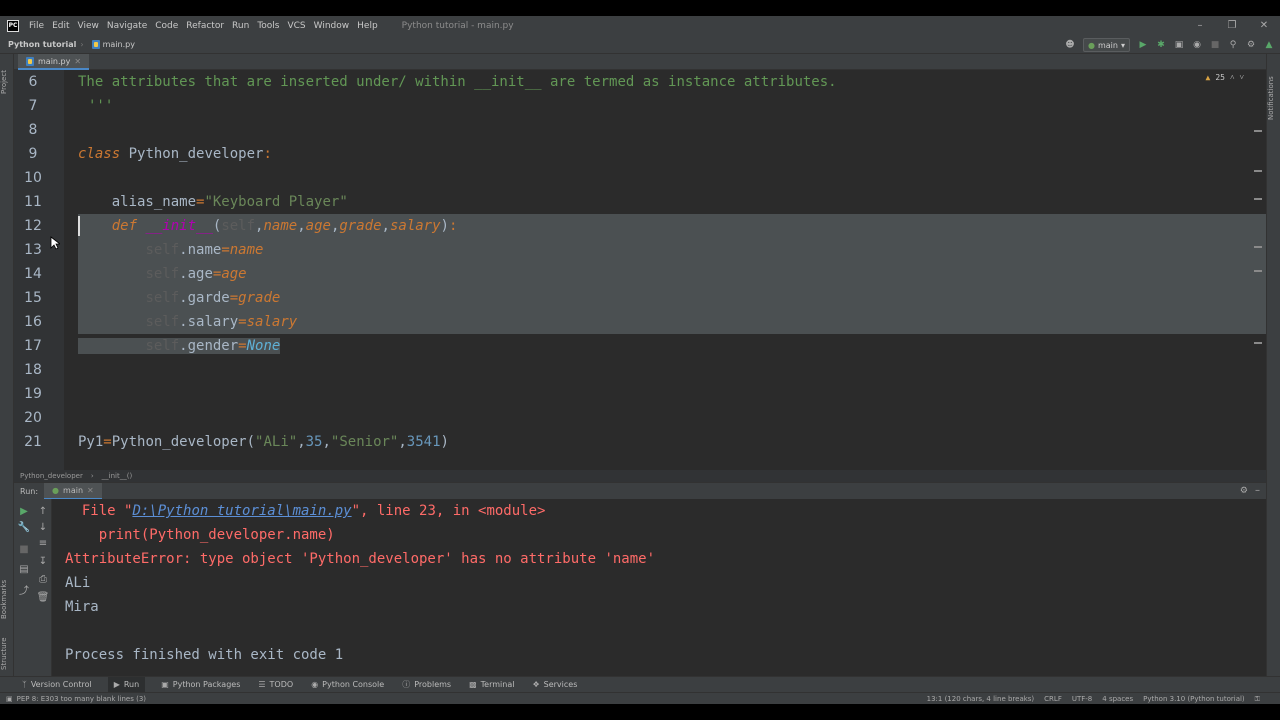 The width and height of the screenshot is (1280, 720). Describe the element at coordinates (1232, 26) in the screenshot. I see `restore-icon: ❐` at that location.